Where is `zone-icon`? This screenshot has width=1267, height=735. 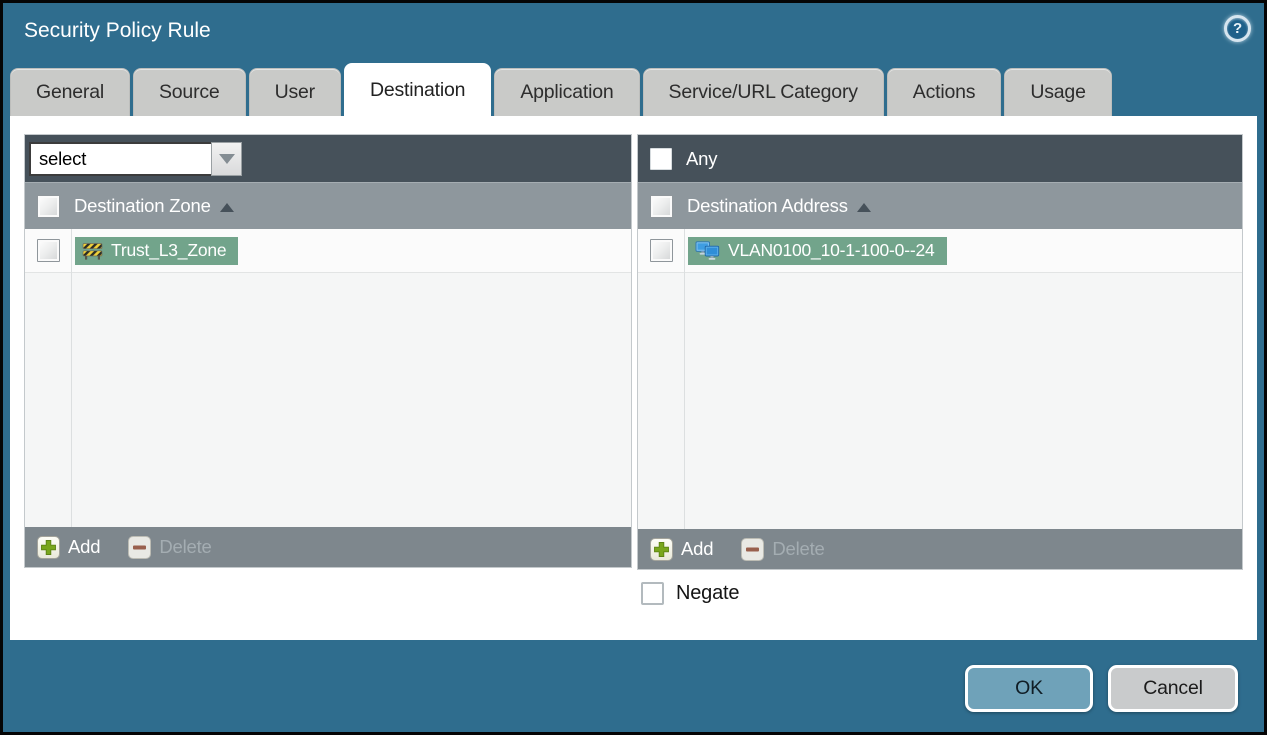 zone-icon is located at coordinates (92, 251).